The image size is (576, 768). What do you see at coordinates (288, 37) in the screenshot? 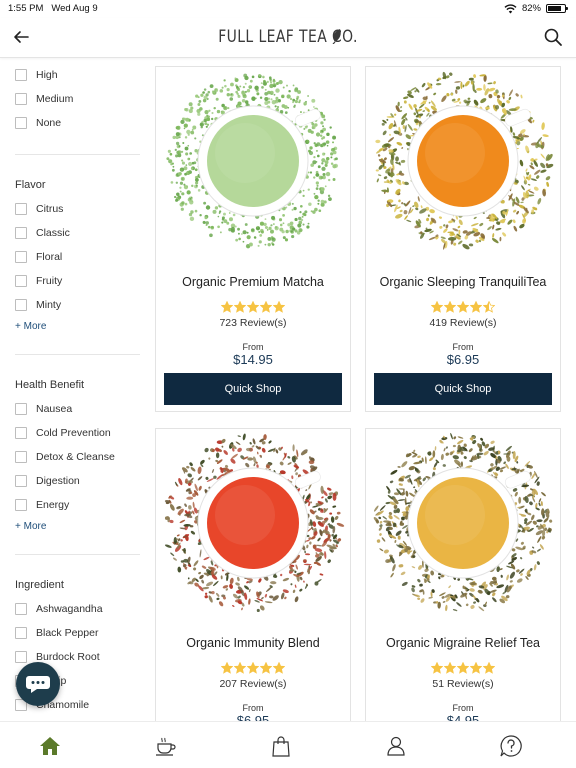
I see `brand-logo: FULL LEAF TEA CO.` at bounding box center [288, 37].